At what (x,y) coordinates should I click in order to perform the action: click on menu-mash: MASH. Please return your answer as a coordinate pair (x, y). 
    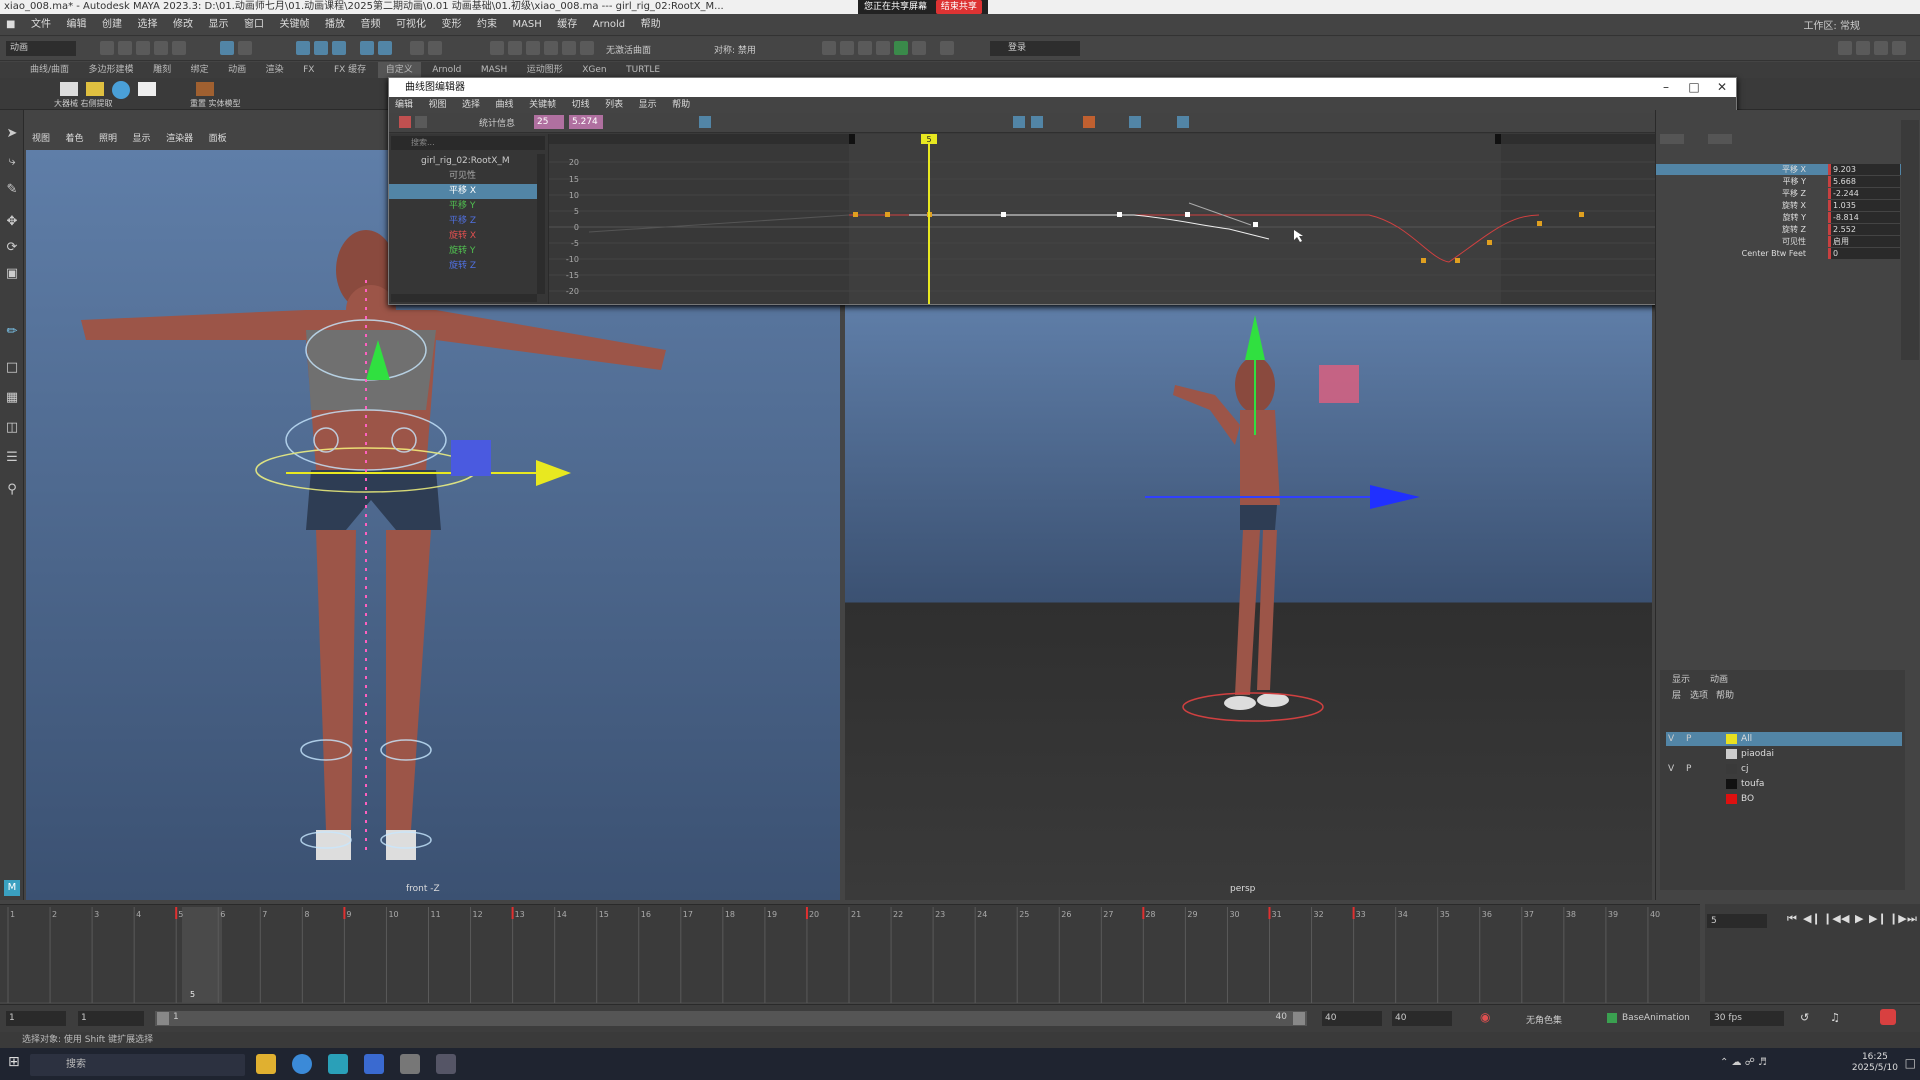
    Looking at the image, I should click on (526, 25).